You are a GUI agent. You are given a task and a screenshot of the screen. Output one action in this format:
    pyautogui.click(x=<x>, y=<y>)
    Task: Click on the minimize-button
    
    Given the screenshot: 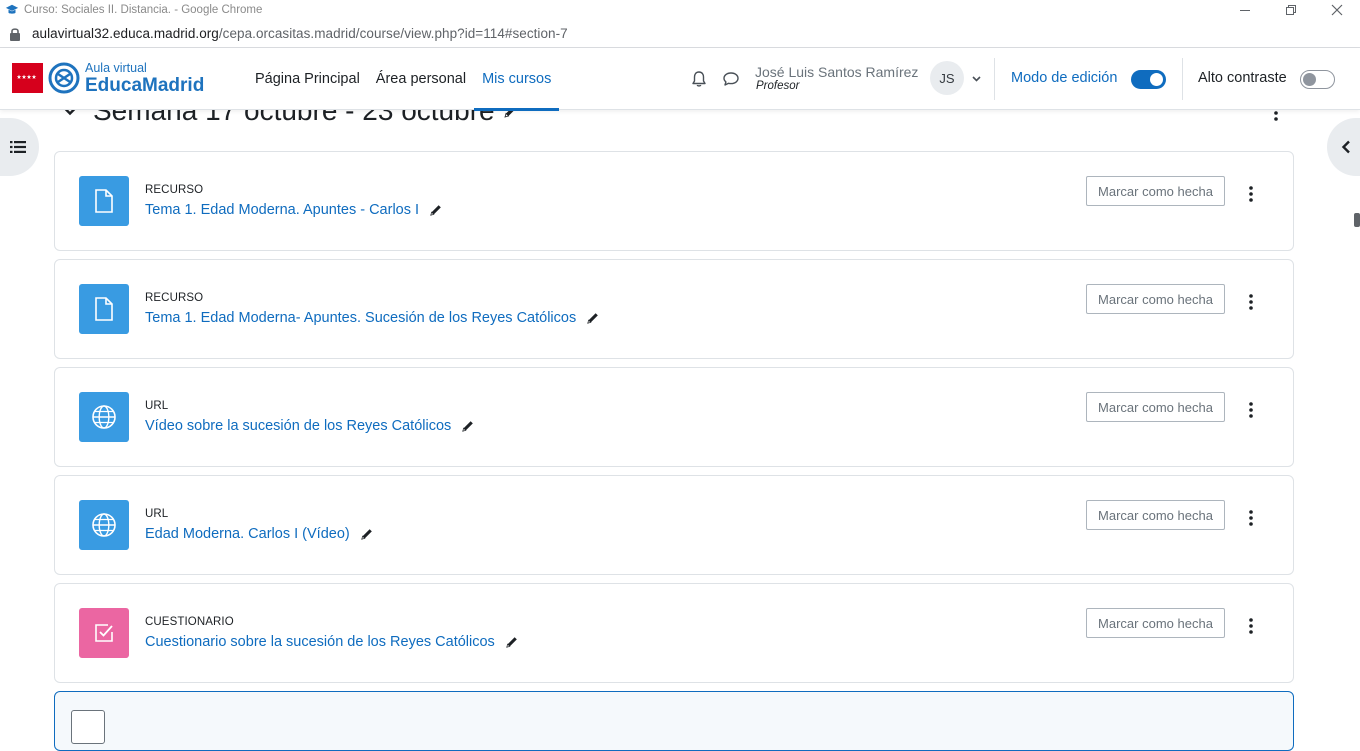 What is the action you would take?
    pyautogui.click(x=1245, y=10)
    